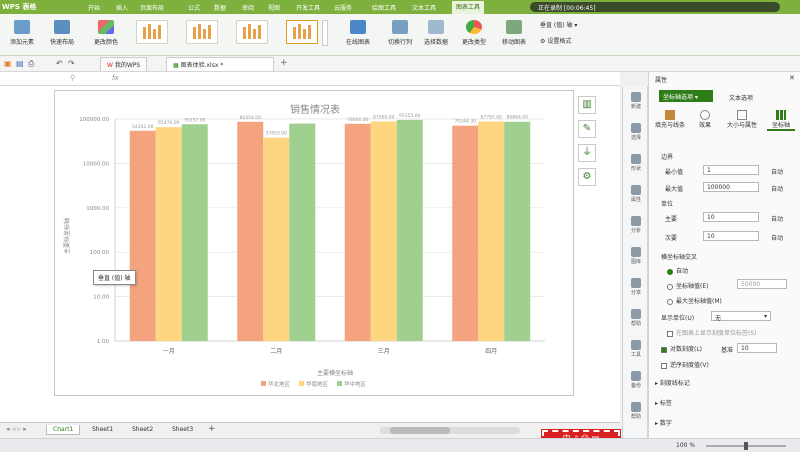 The height and width of the screenshot is (452, 800). What do you see at coordinates (182, 429) in the screenshot?
I see `sheet-tab: Sheet3` at bounding box center [182, 429].